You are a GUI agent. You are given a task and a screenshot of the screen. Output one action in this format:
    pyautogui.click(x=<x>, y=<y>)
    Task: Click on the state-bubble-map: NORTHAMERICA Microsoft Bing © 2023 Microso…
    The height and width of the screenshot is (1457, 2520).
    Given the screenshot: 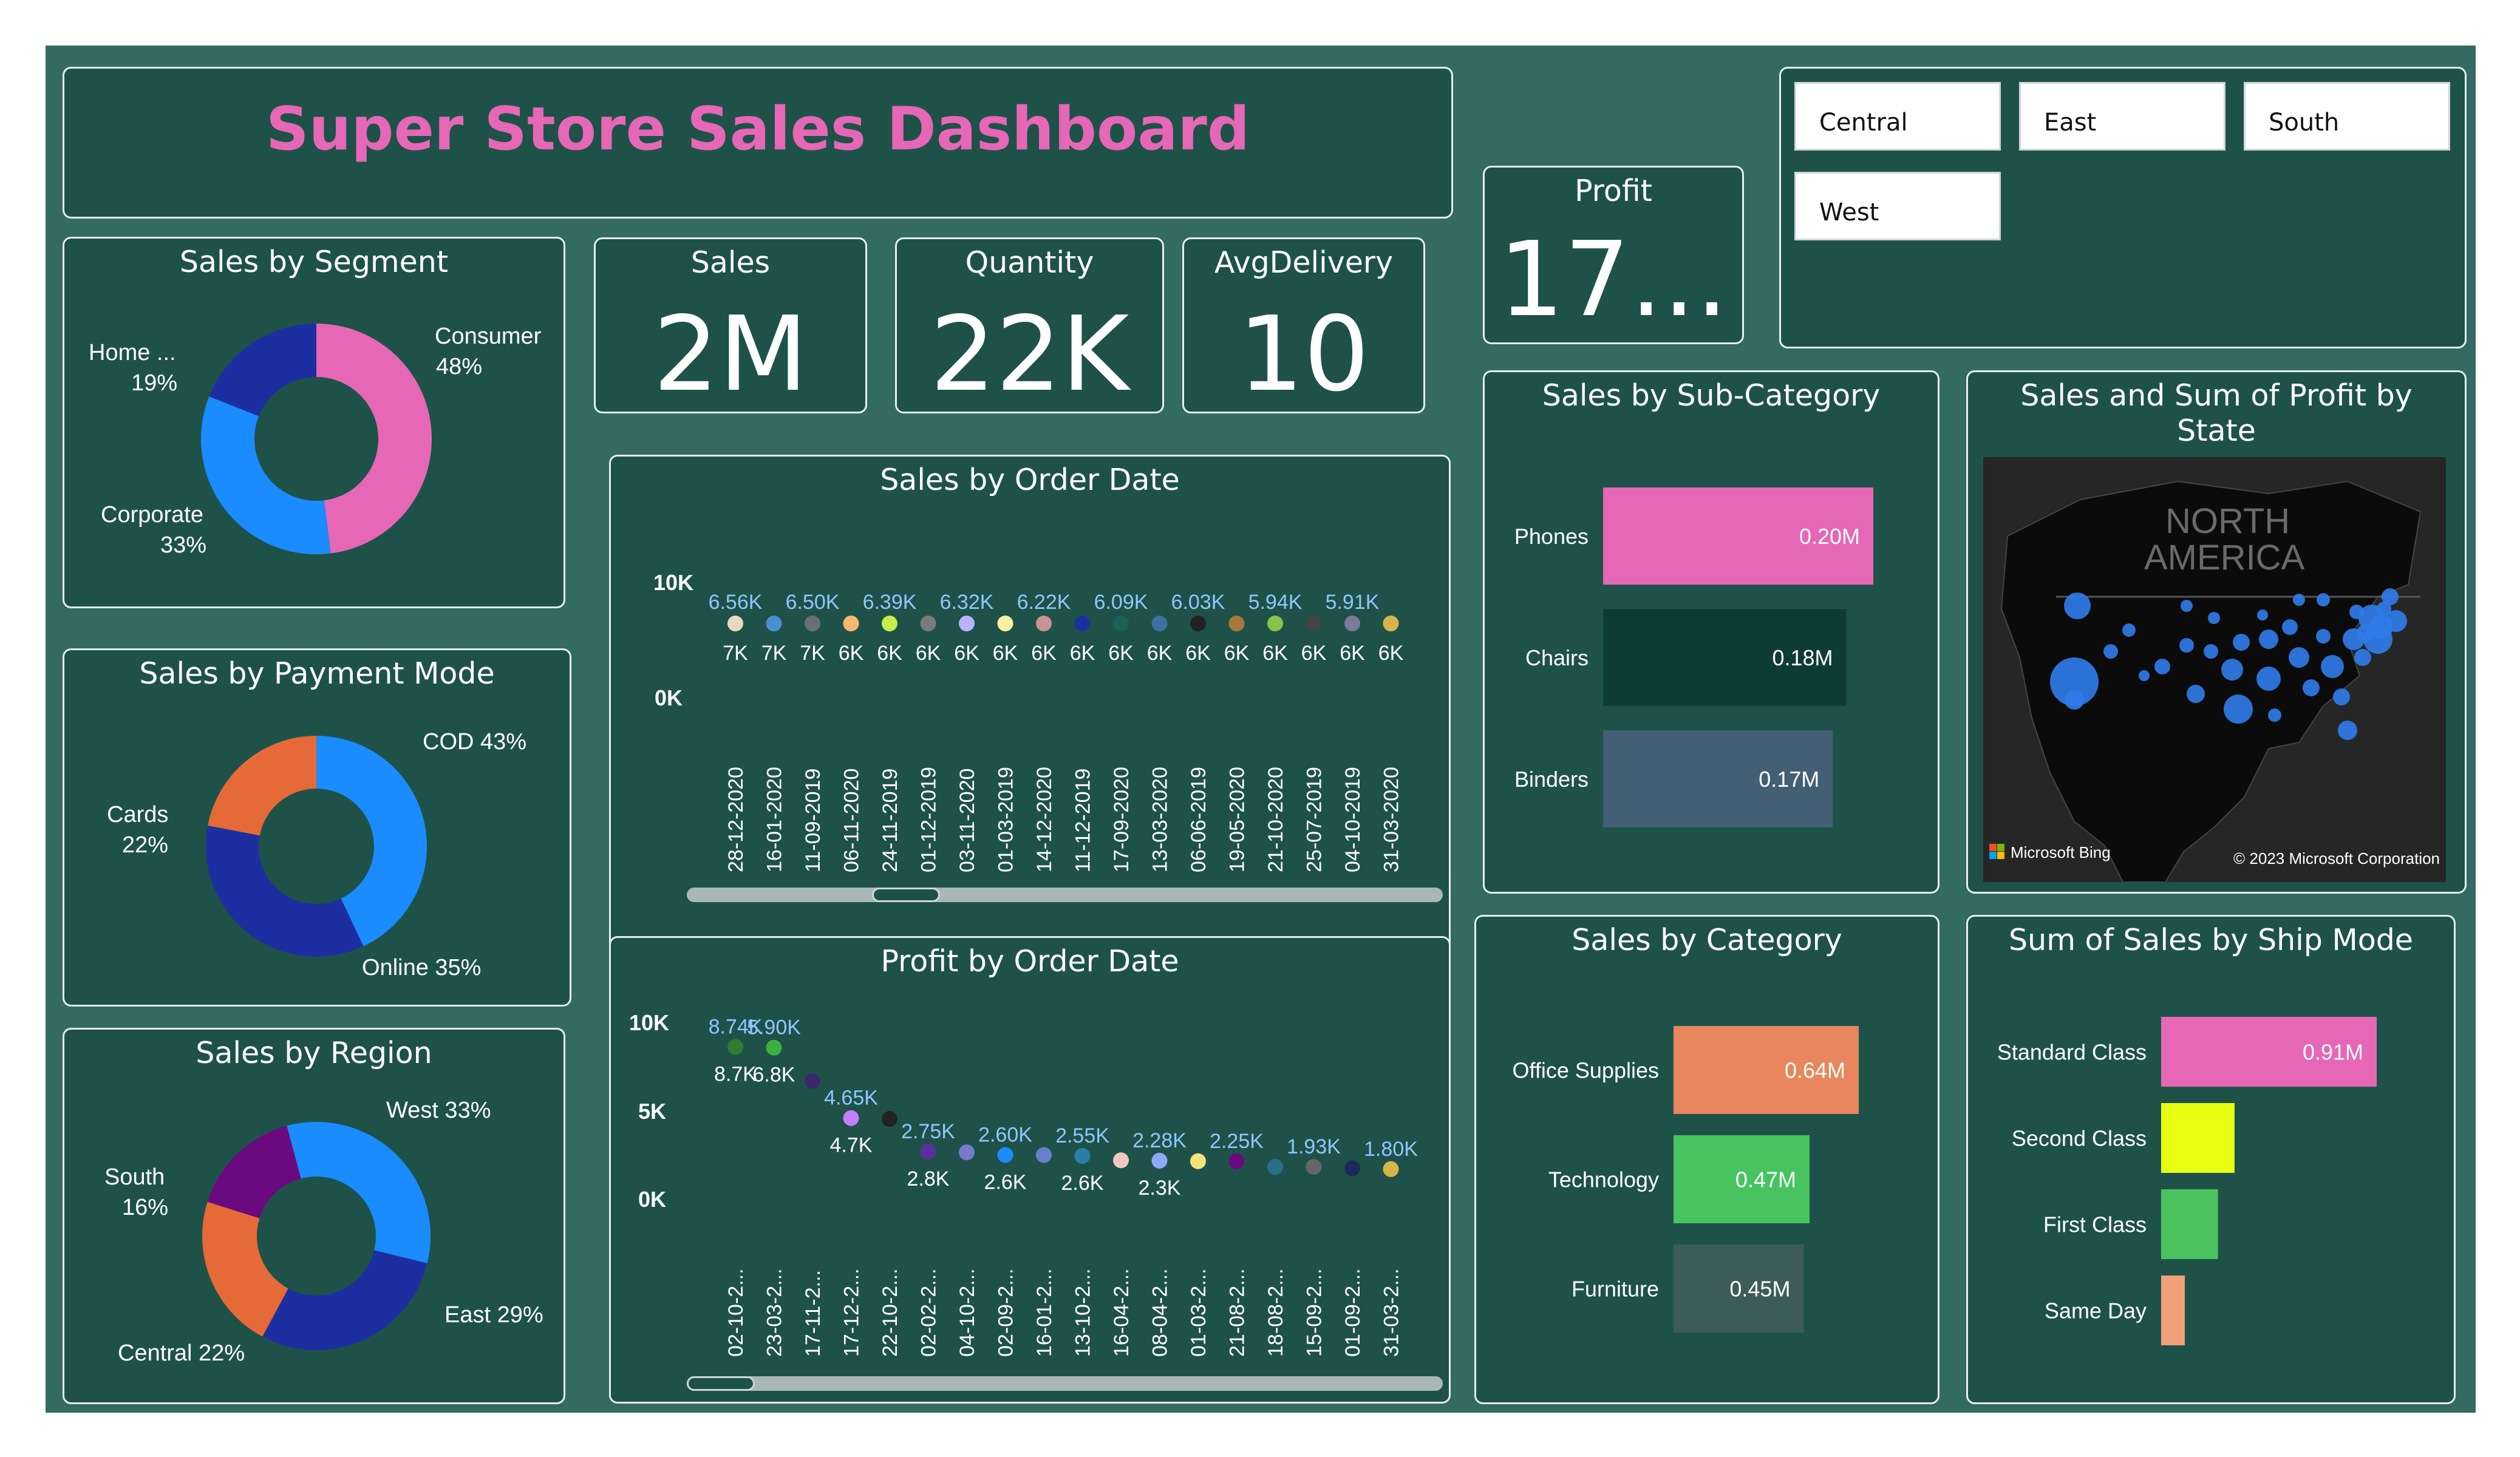 What is the action you would take?
    pyautogui.click(x=2214, y=669)
    